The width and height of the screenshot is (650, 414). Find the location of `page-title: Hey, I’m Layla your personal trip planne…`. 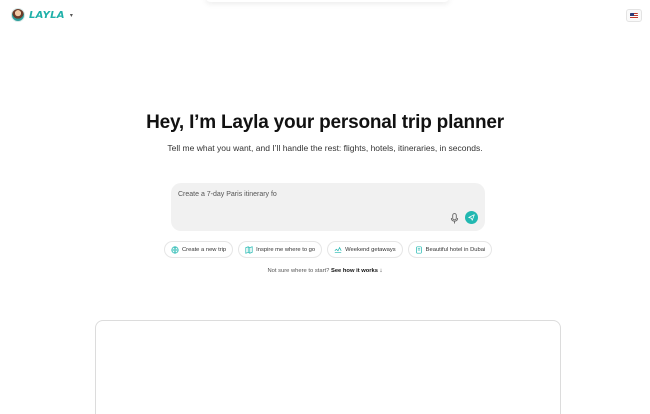

page-title: Hey, I’m Layla your personal trip planne… is located at coordinates (325, 122).